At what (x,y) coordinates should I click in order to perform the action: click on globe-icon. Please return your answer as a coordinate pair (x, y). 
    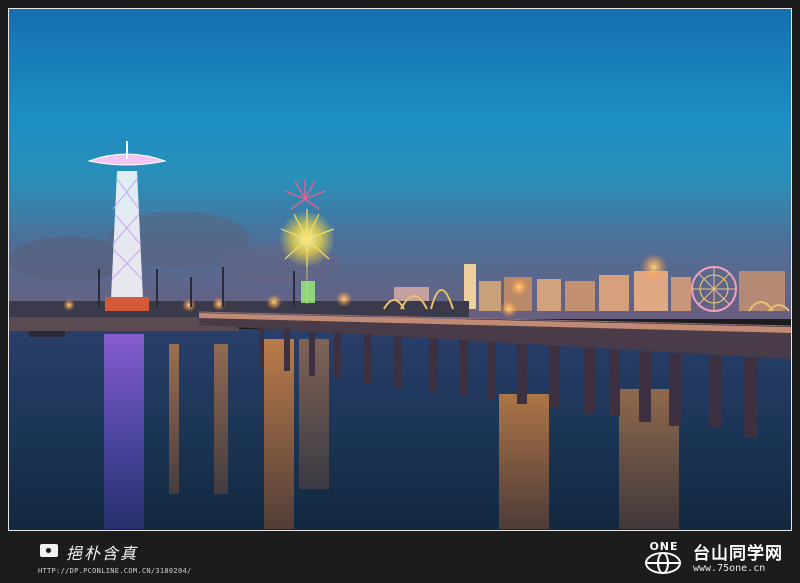
    Looking at the image, I should click on (663, 563).